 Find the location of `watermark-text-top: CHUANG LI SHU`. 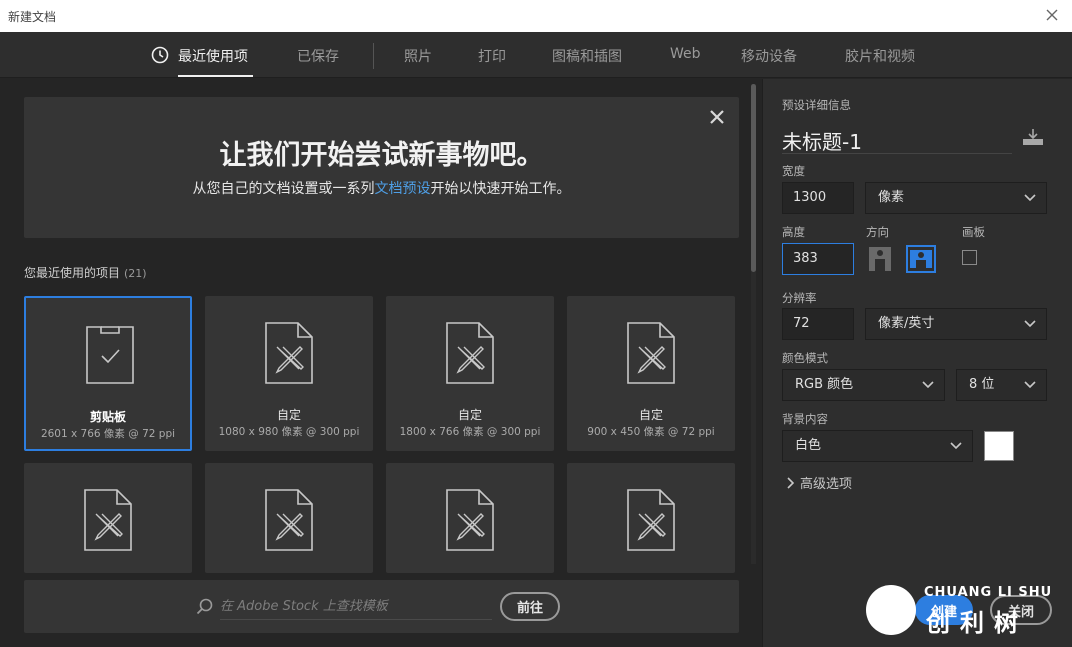

watermark-text-top: CHUANG LI SHU is located at coordinates (988, 592).